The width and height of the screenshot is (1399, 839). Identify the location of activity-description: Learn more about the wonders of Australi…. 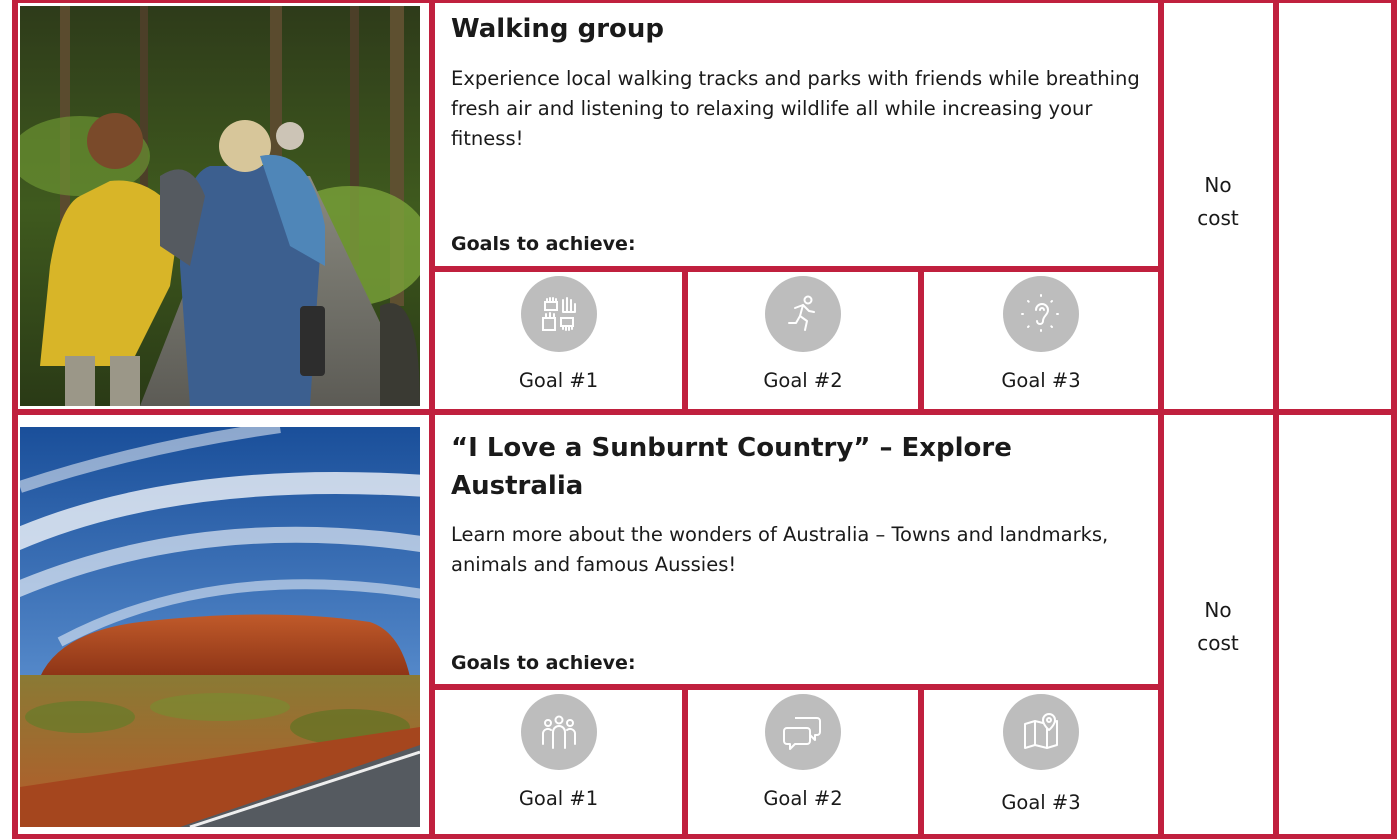
(780, 549).